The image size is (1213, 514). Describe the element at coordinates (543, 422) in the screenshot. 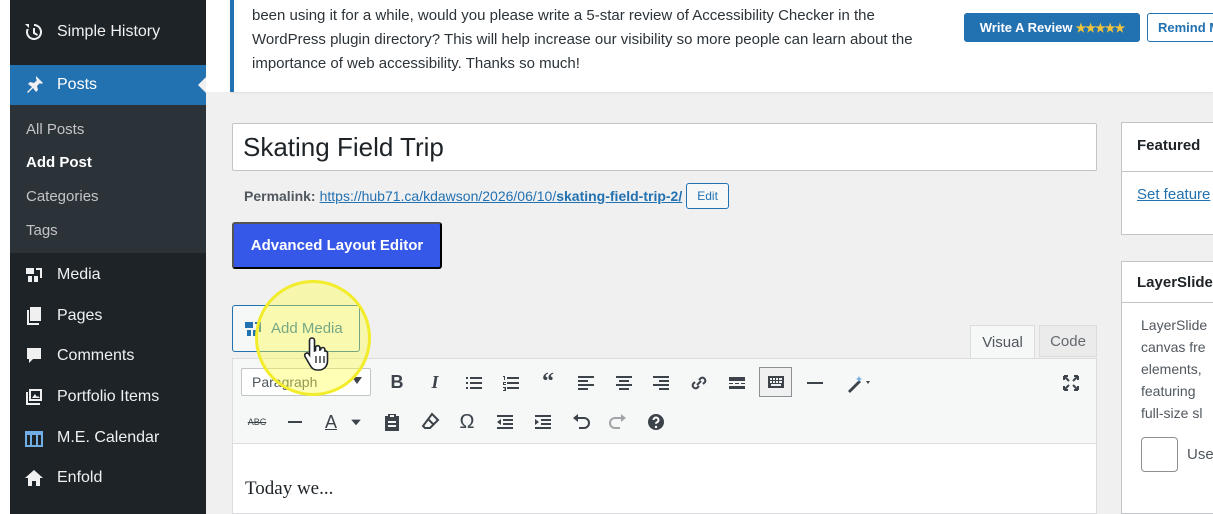

I see `indent-icon` at that location.